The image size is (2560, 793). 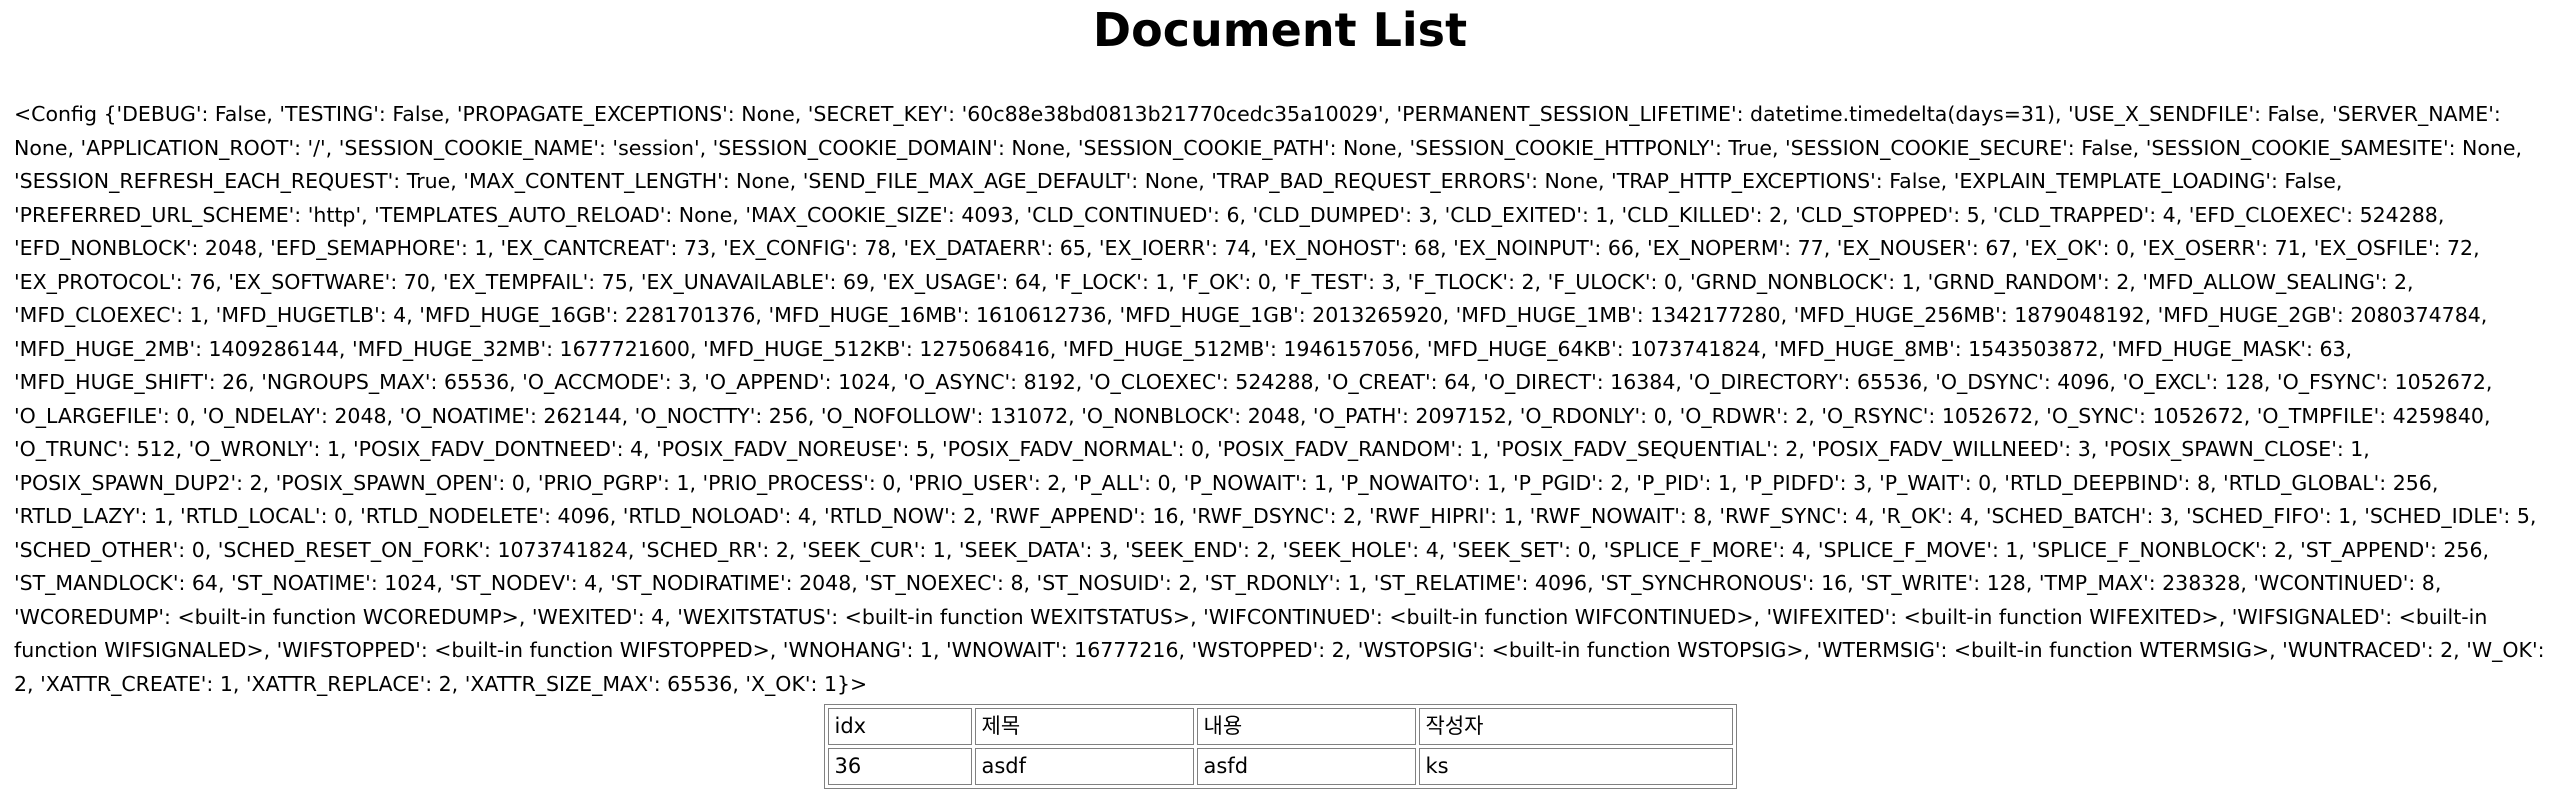 I want to click on cell-author: ks, so click(x=1575, y=766).